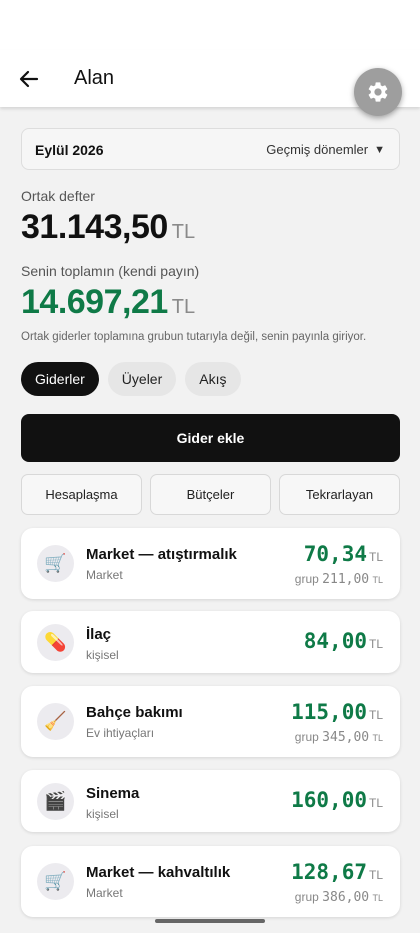 This screenshot has width=420, height=933. I want to click on expense-amount-value: 70,34, so click(335, 554).